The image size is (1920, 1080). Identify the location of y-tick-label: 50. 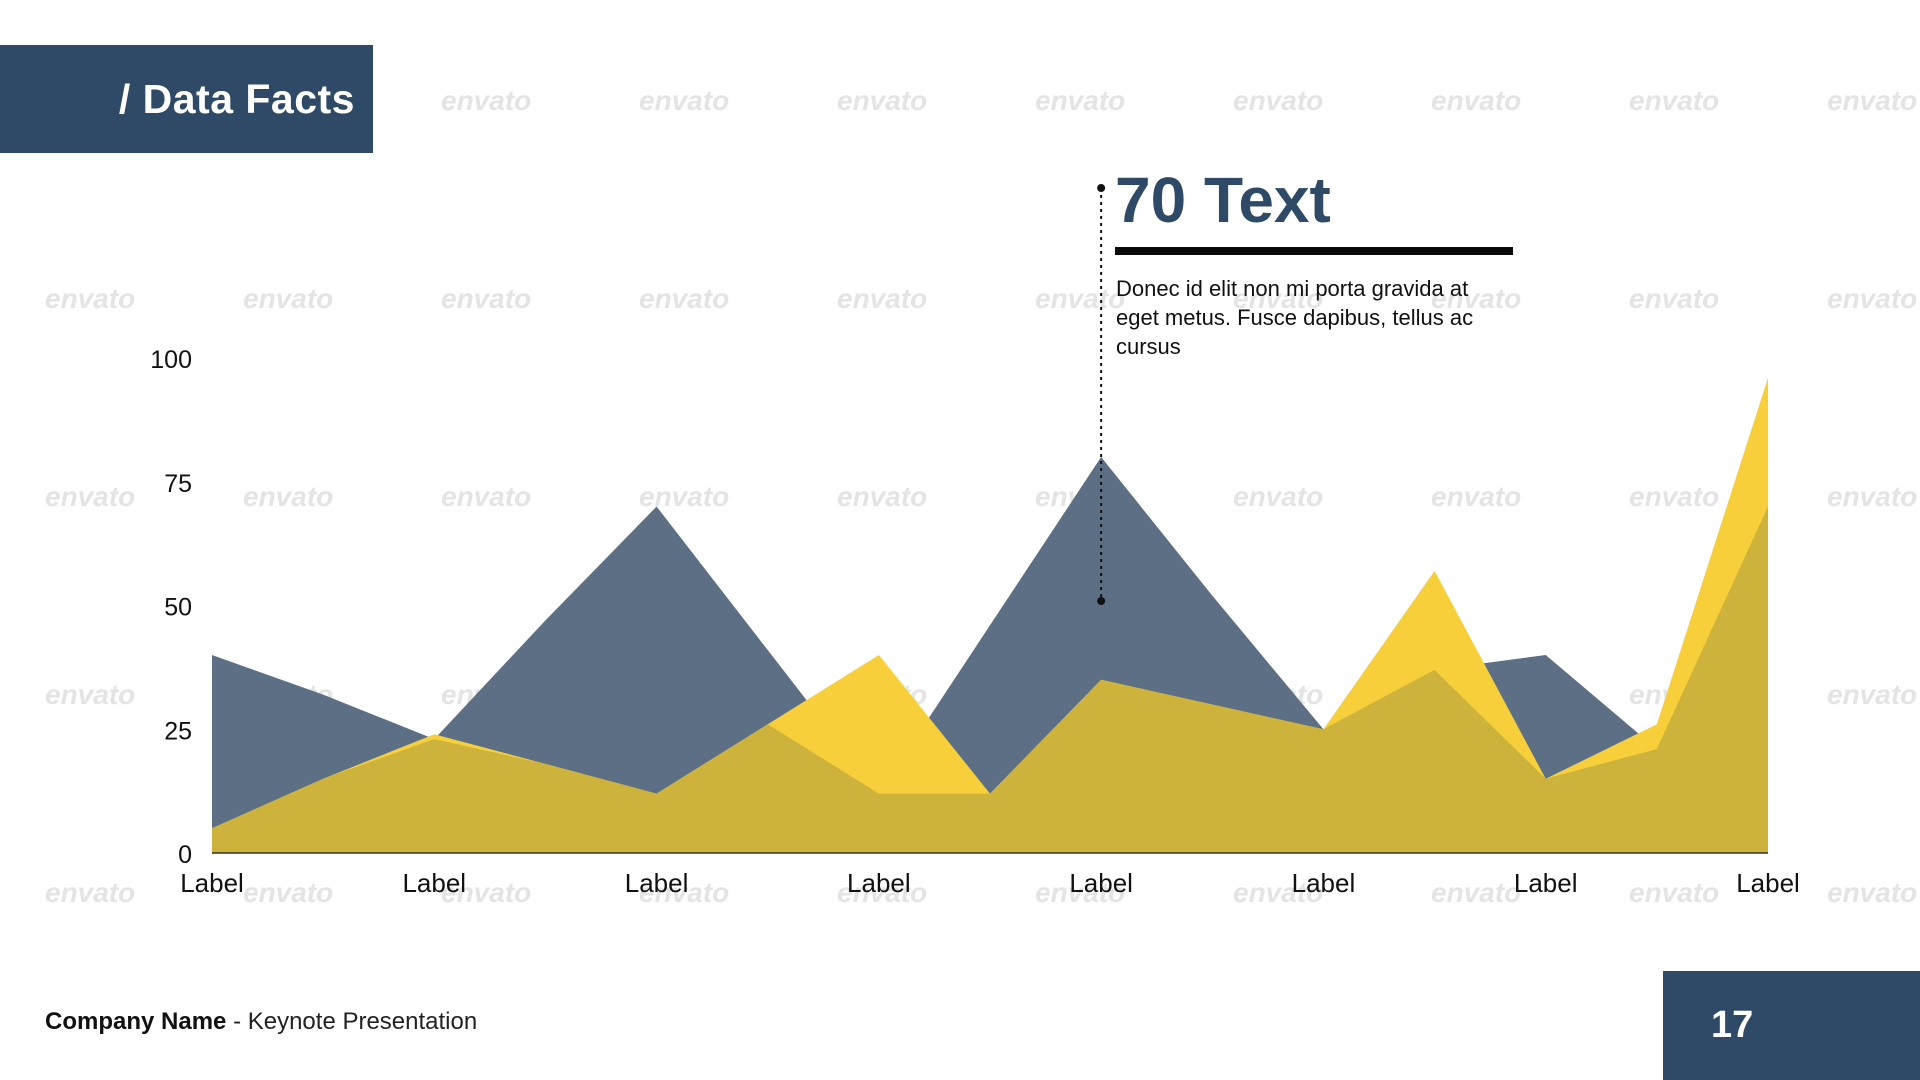
(178, 608).